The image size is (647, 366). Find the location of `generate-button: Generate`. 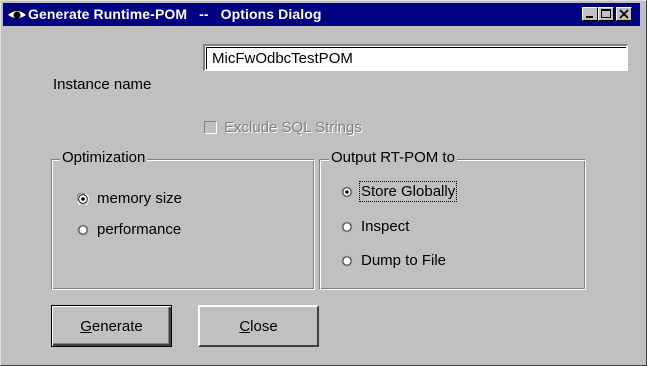

generate-button: Generate is located at coordinates (111, 326).